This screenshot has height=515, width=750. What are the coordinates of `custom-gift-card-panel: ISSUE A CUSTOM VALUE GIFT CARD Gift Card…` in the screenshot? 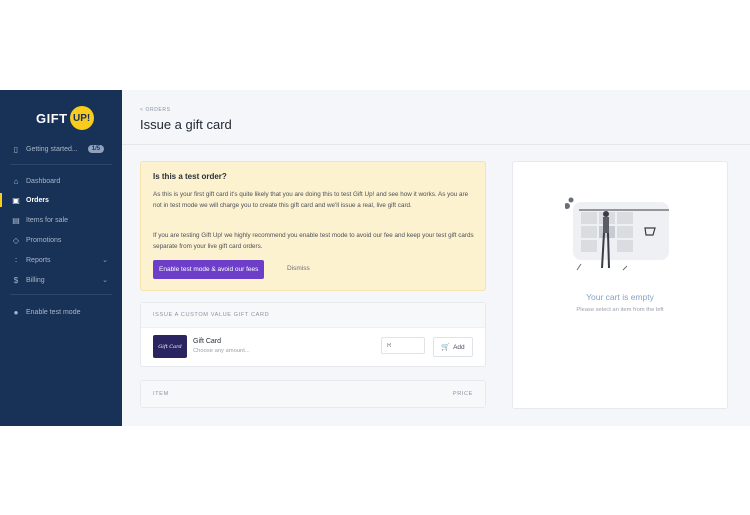 It's located at (313, 334).